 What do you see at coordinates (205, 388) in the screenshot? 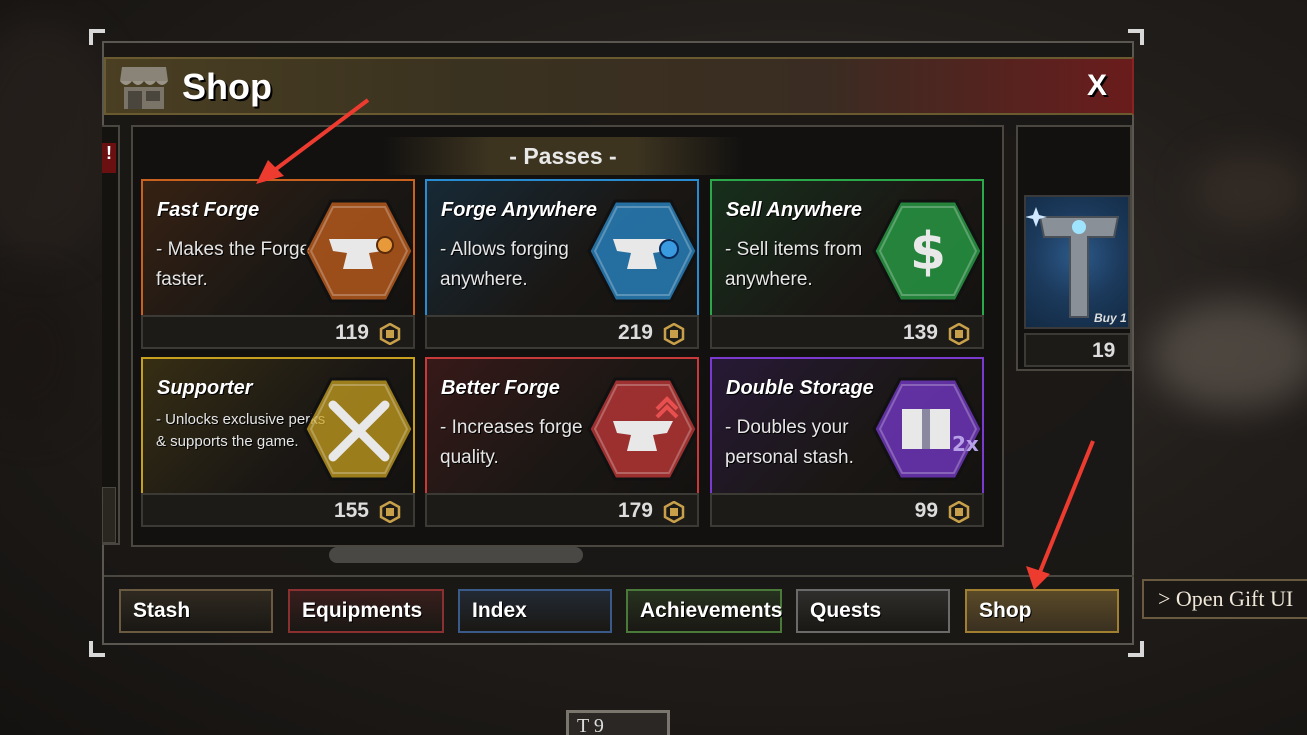
I see `pass-name: Supporter` at bounding box center [205, 388].